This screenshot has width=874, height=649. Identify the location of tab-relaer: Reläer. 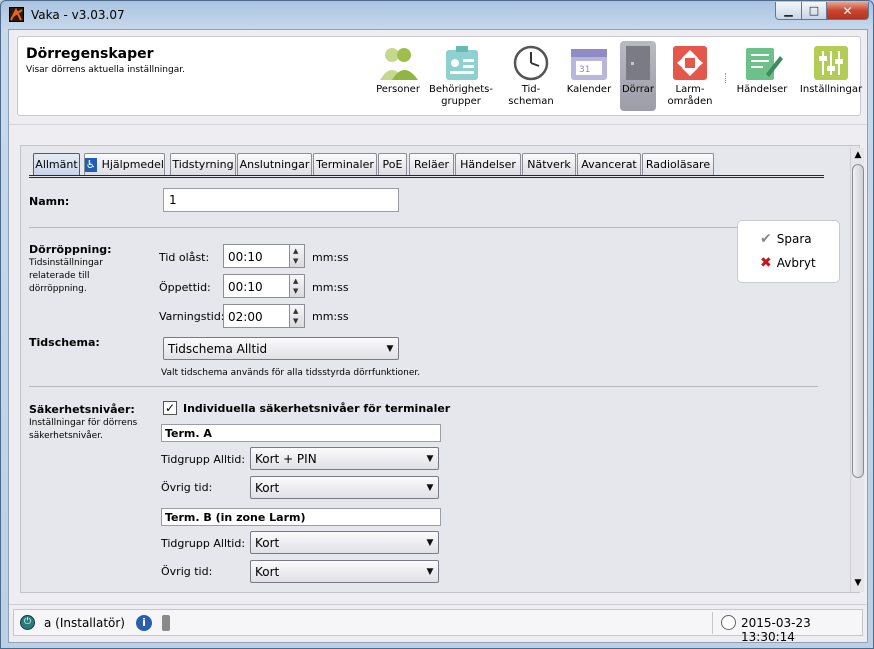
(431, 164).